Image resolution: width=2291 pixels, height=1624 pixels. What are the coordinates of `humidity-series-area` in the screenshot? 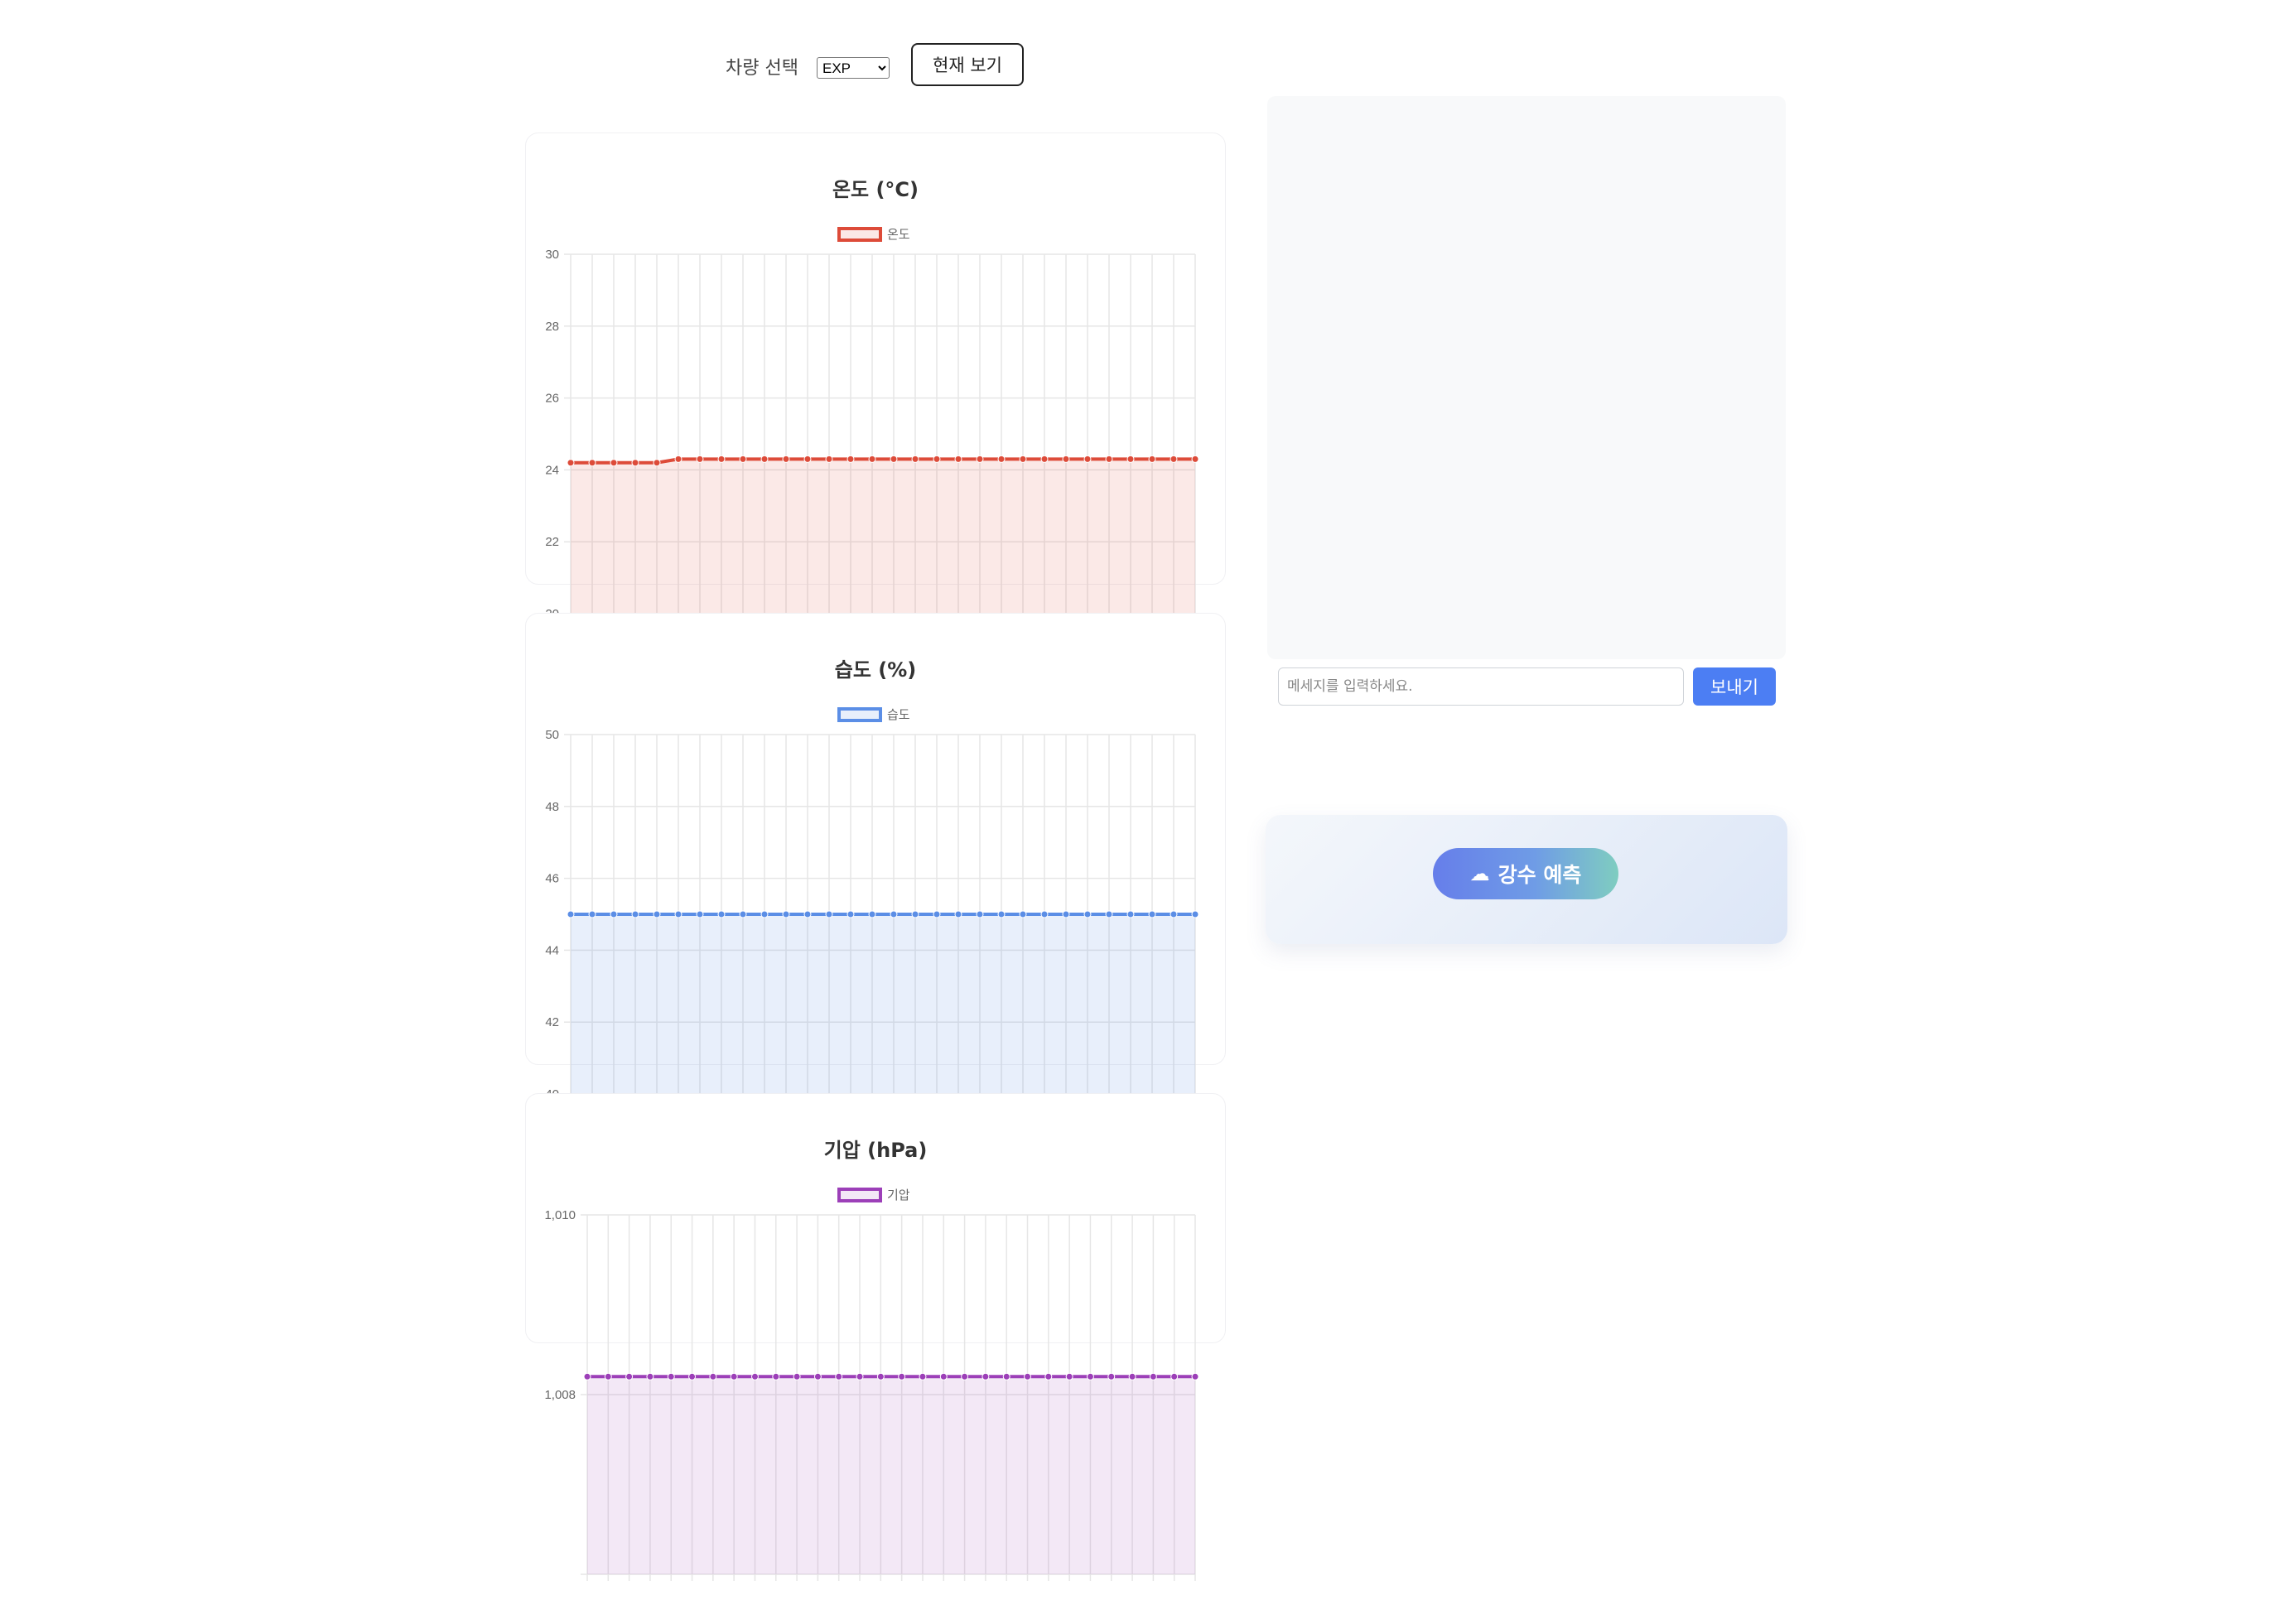 It's located at (883, 1004).